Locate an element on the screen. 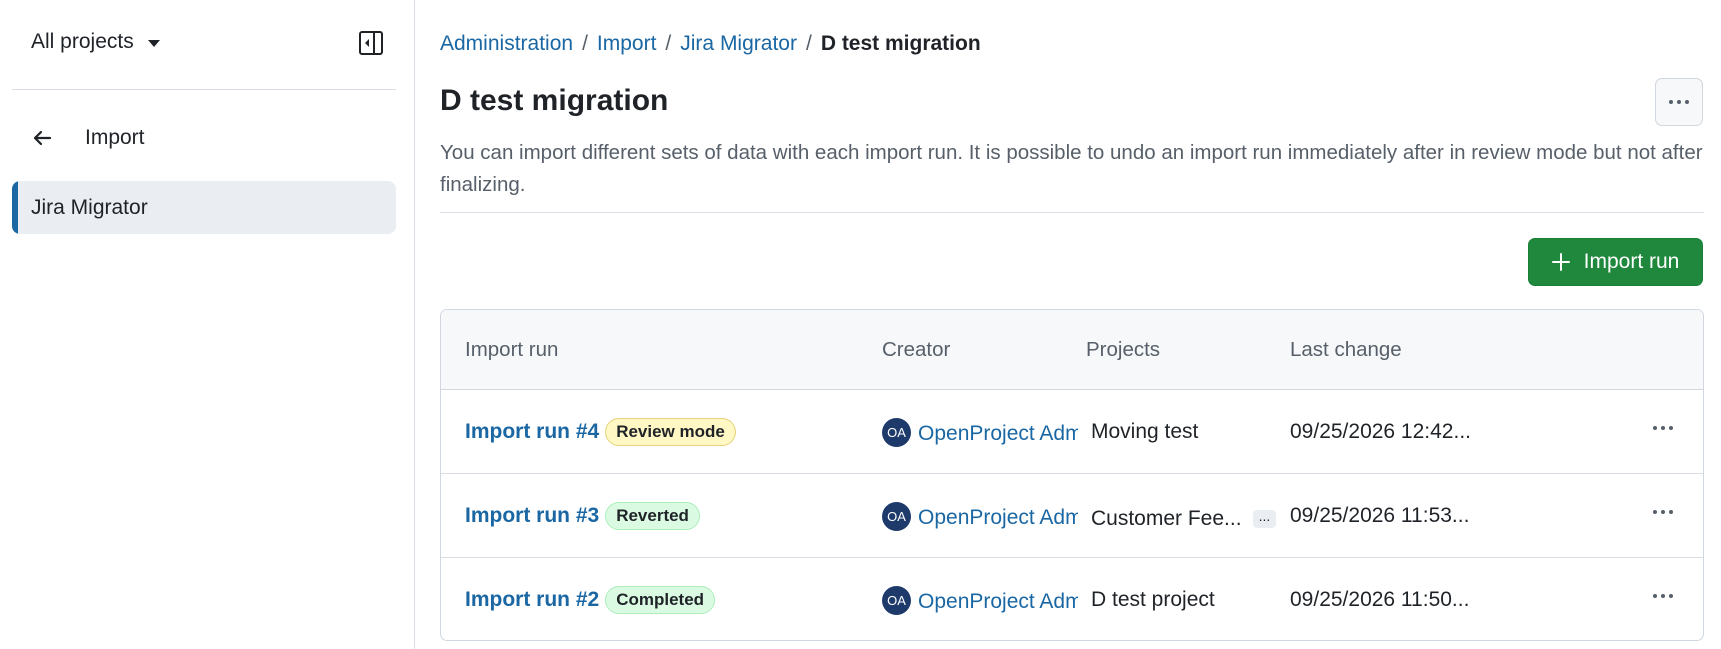 The width and height of the screenshot is (1721, 649). status-badge: Reverted is located at coordinates (652, 516).